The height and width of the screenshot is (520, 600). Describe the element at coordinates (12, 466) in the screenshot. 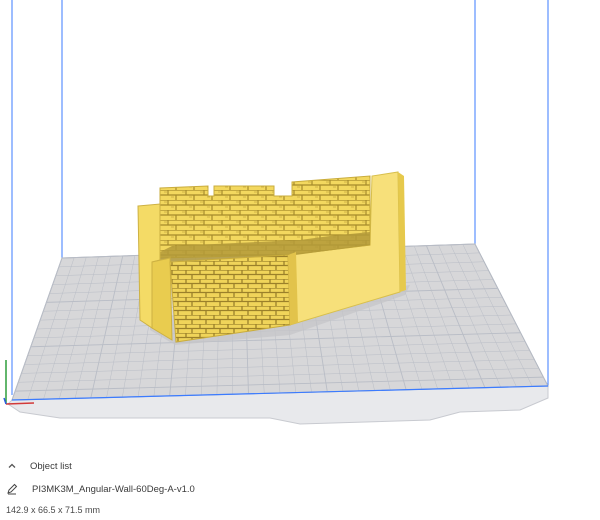

I see `chevron-up-icon` at that location.